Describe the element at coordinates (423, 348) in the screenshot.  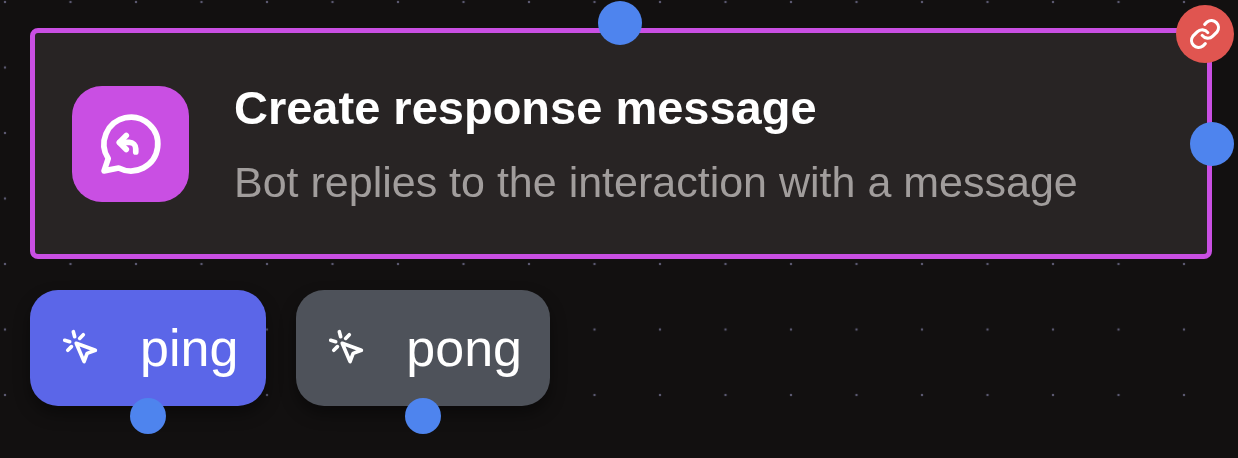
I see `interaction-button: pong` at that location.